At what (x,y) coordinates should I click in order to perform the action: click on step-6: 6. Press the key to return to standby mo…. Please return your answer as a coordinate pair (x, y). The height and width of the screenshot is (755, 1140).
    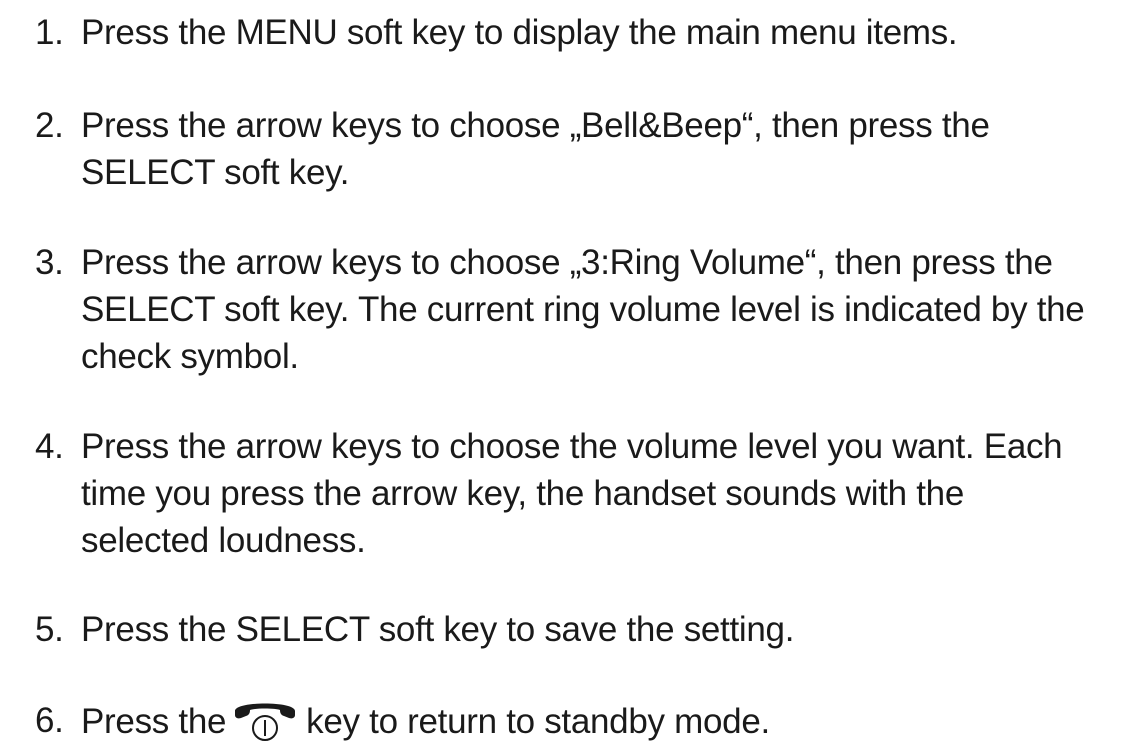
    Looking at the image, I should click on (585, 720).